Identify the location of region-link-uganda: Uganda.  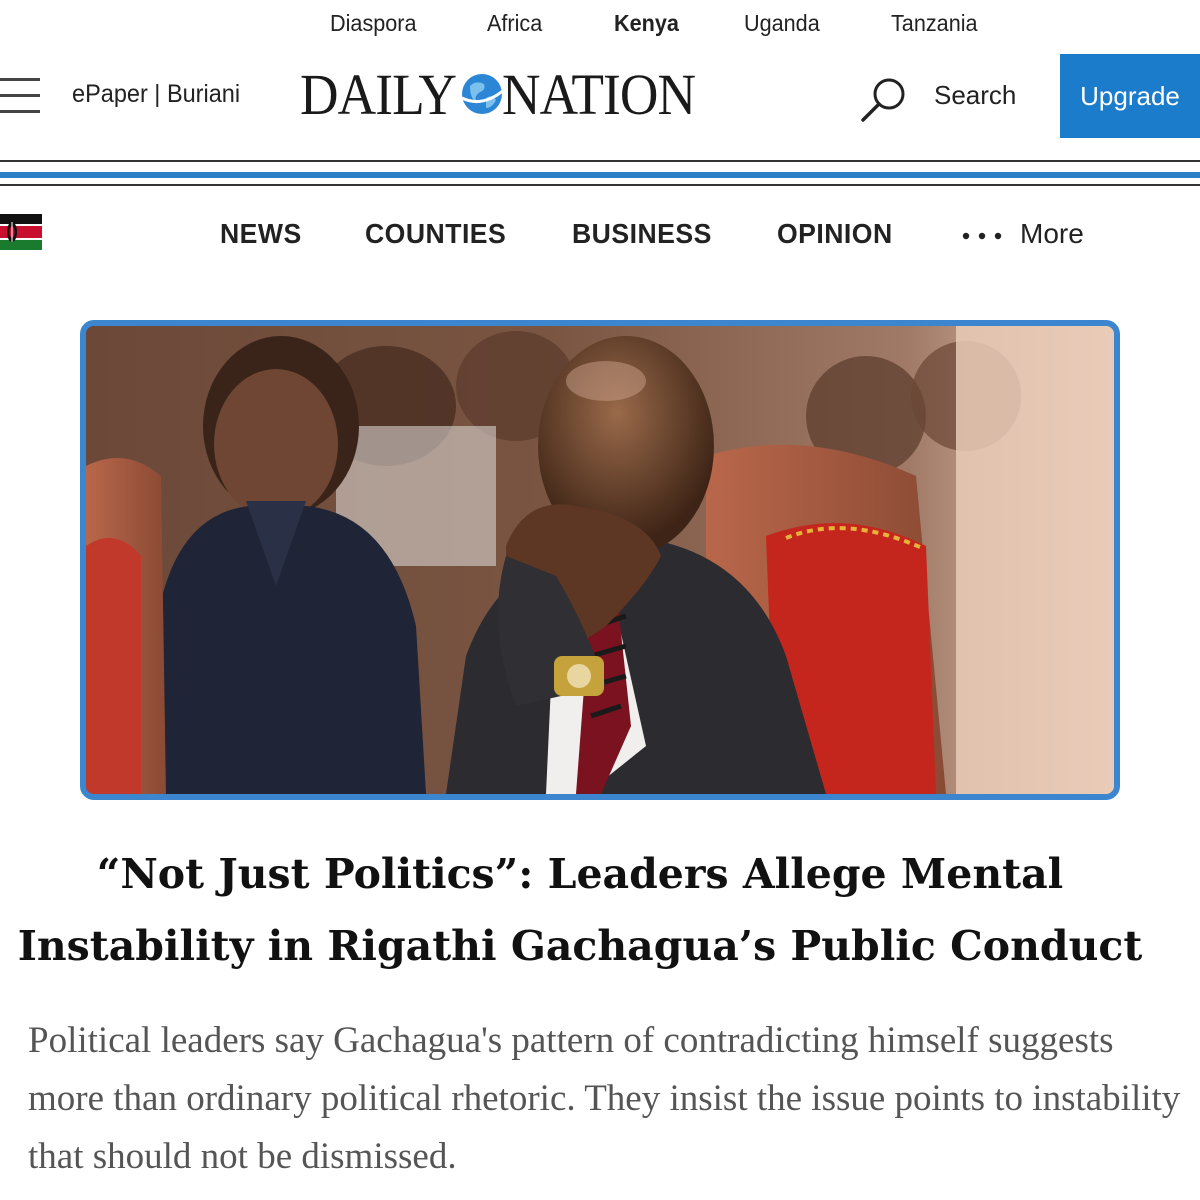
(782, 23).